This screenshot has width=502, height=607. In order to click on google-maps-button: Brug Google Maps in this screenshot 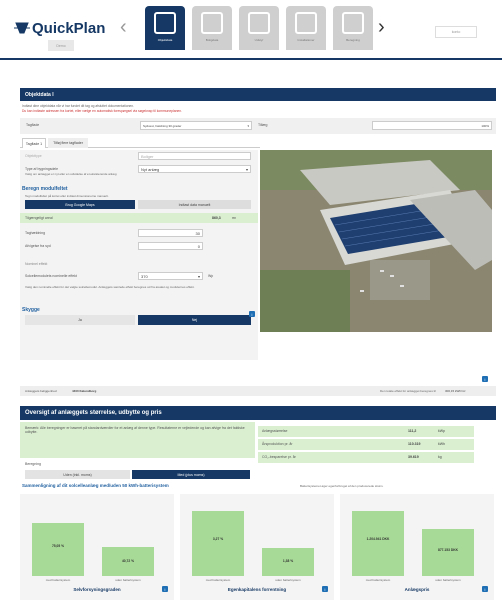, I will do `click(80, 204)`.